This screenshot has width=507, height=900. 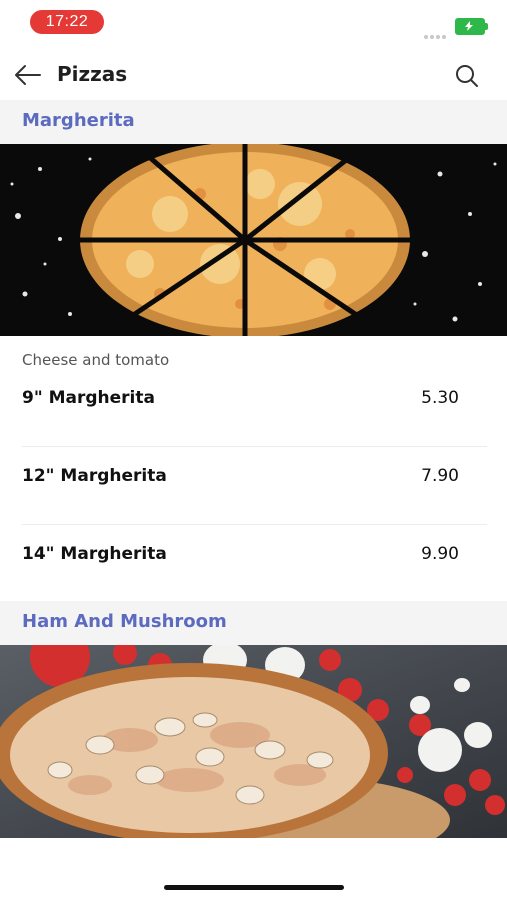 I want to click on nav-bar: Pizzas, so click(x=253, y=75).